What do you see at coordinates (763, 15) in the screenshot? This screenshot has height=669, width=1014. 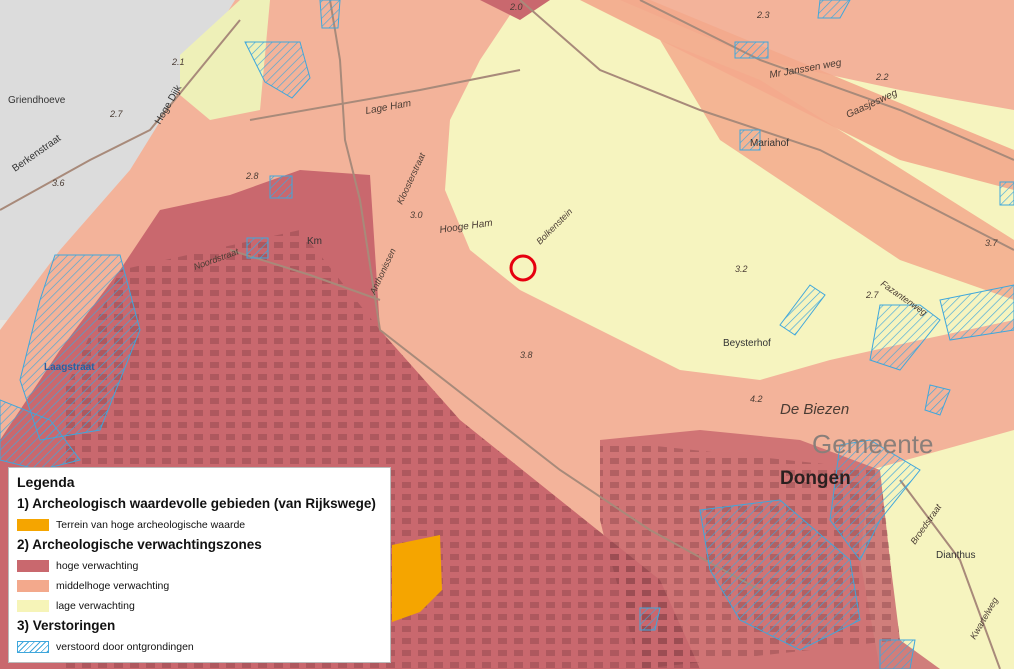 I see `height-label: 2.3` at bounding box center [763, 15].